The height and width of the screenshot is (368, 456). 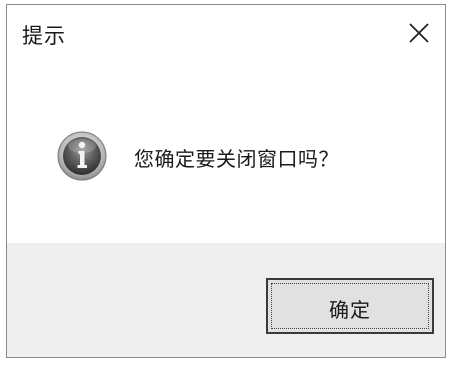 I want to click on close-icon, so click(x=419, y=33).